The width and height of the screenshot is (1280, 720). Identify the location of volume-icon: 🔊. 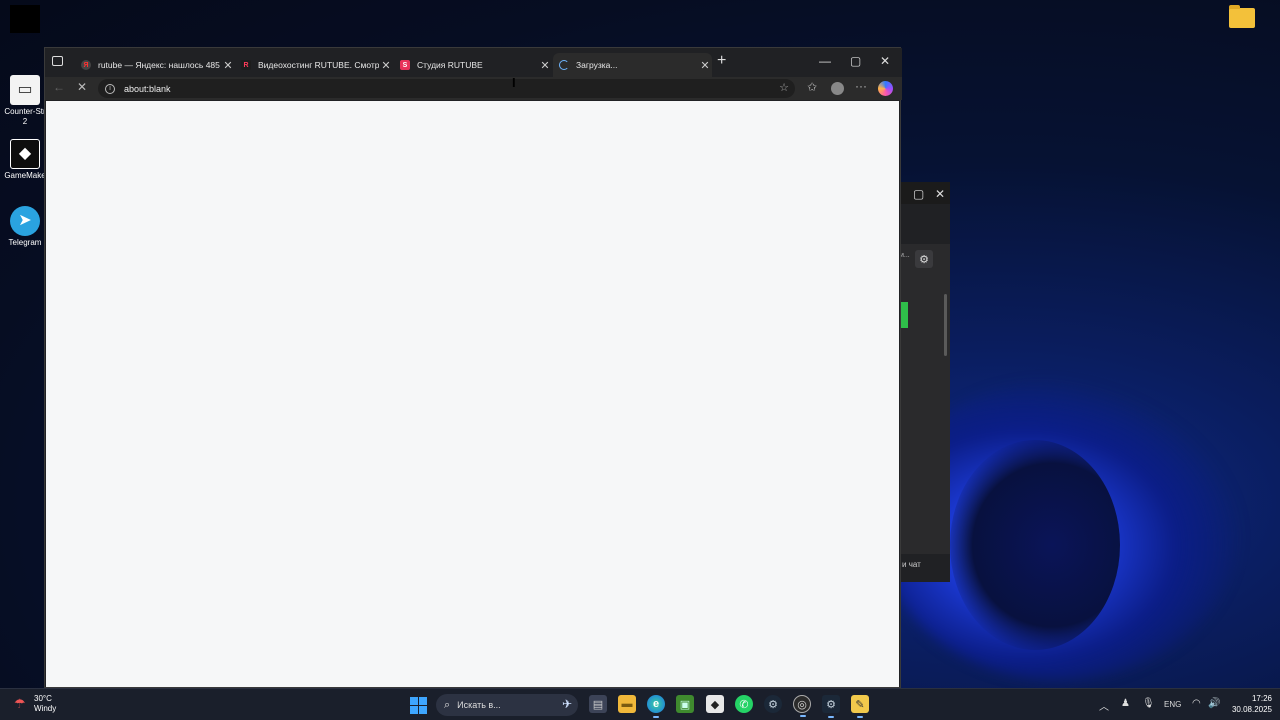
(1214, 703).